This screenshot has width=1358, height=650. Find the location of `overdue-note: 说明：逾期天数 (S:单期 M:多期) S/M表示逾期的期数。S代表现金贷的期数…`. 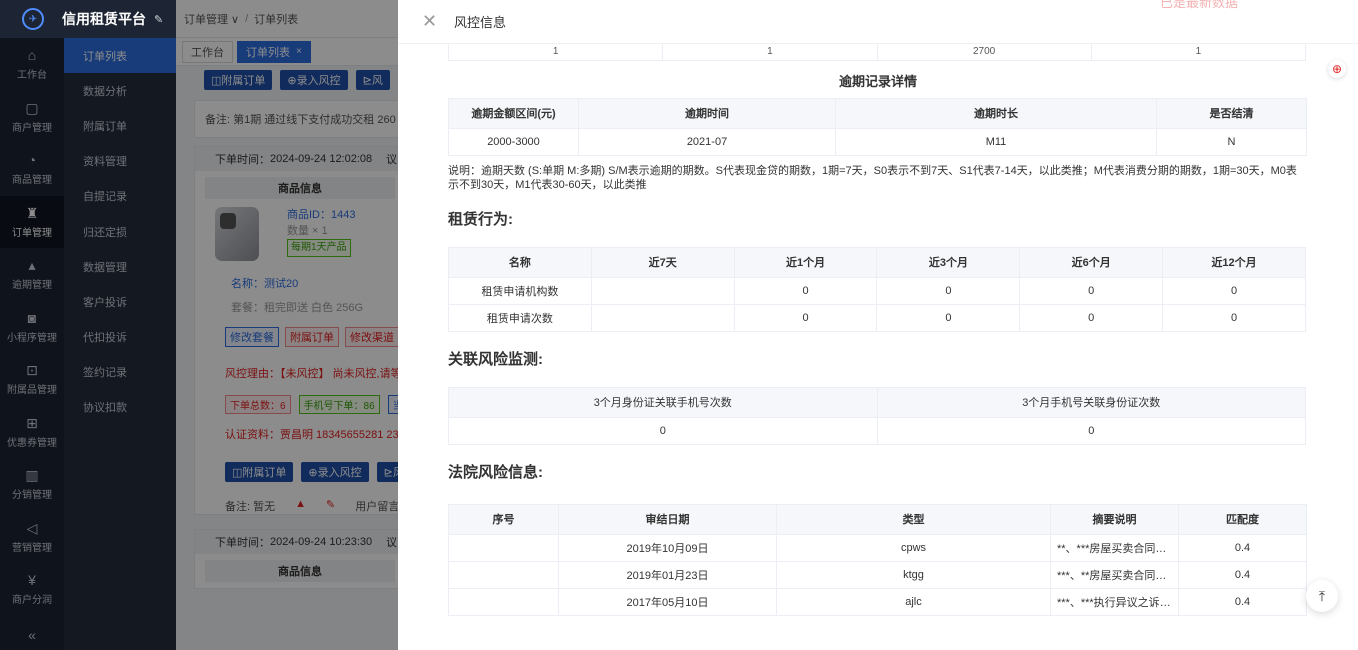

overdue-note: 说明：逾期天数 (S:单期 M:多期) S/M表示逾期的期数。S代表现金贷的期数… is located at coordinates (872, 177).